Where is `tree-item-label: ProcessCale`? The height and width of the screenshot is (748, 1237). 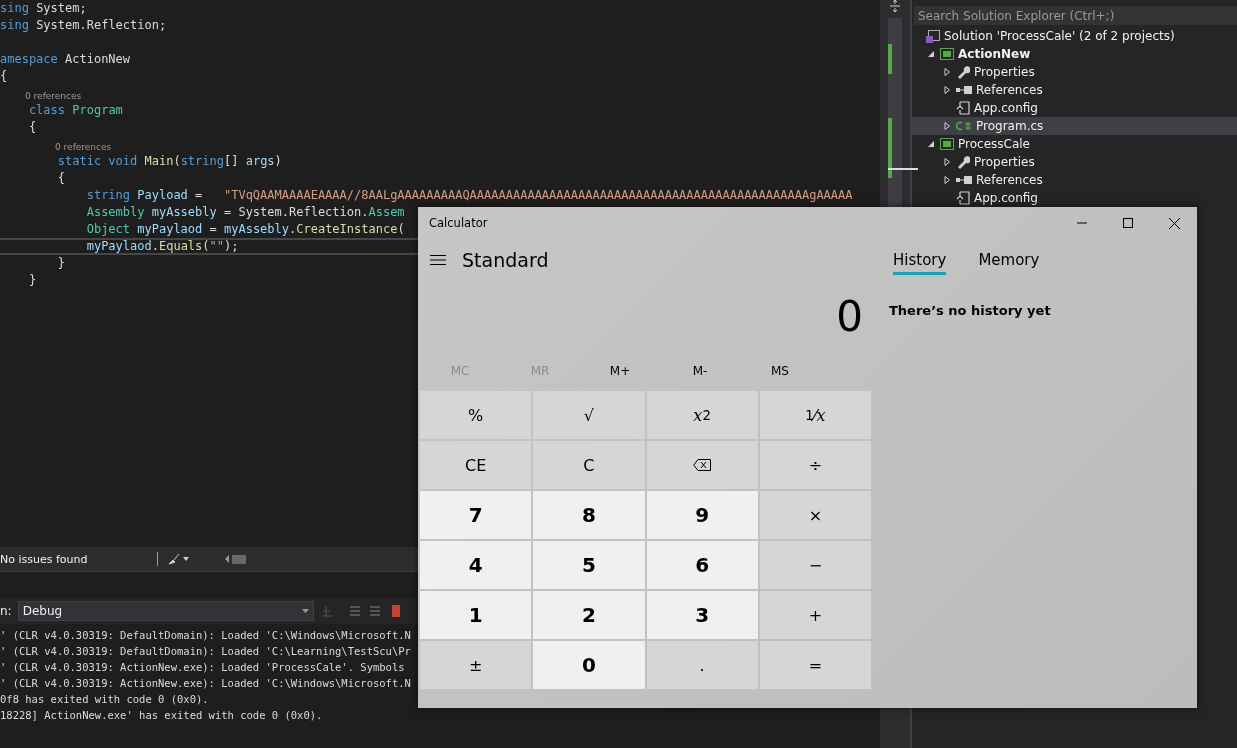 tree-item-label: ProcessCale is located at coordinates (994, 144).